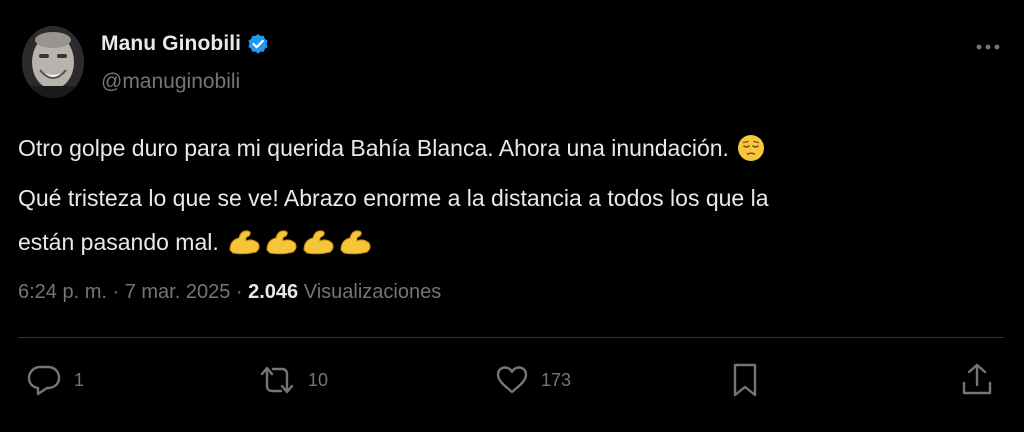 This screenshot has width=1024, height=432. Describe the element at coordinates (118, 242) in the screenshot. I see `tweet-line-3-text: están pasando mal.` at that location.